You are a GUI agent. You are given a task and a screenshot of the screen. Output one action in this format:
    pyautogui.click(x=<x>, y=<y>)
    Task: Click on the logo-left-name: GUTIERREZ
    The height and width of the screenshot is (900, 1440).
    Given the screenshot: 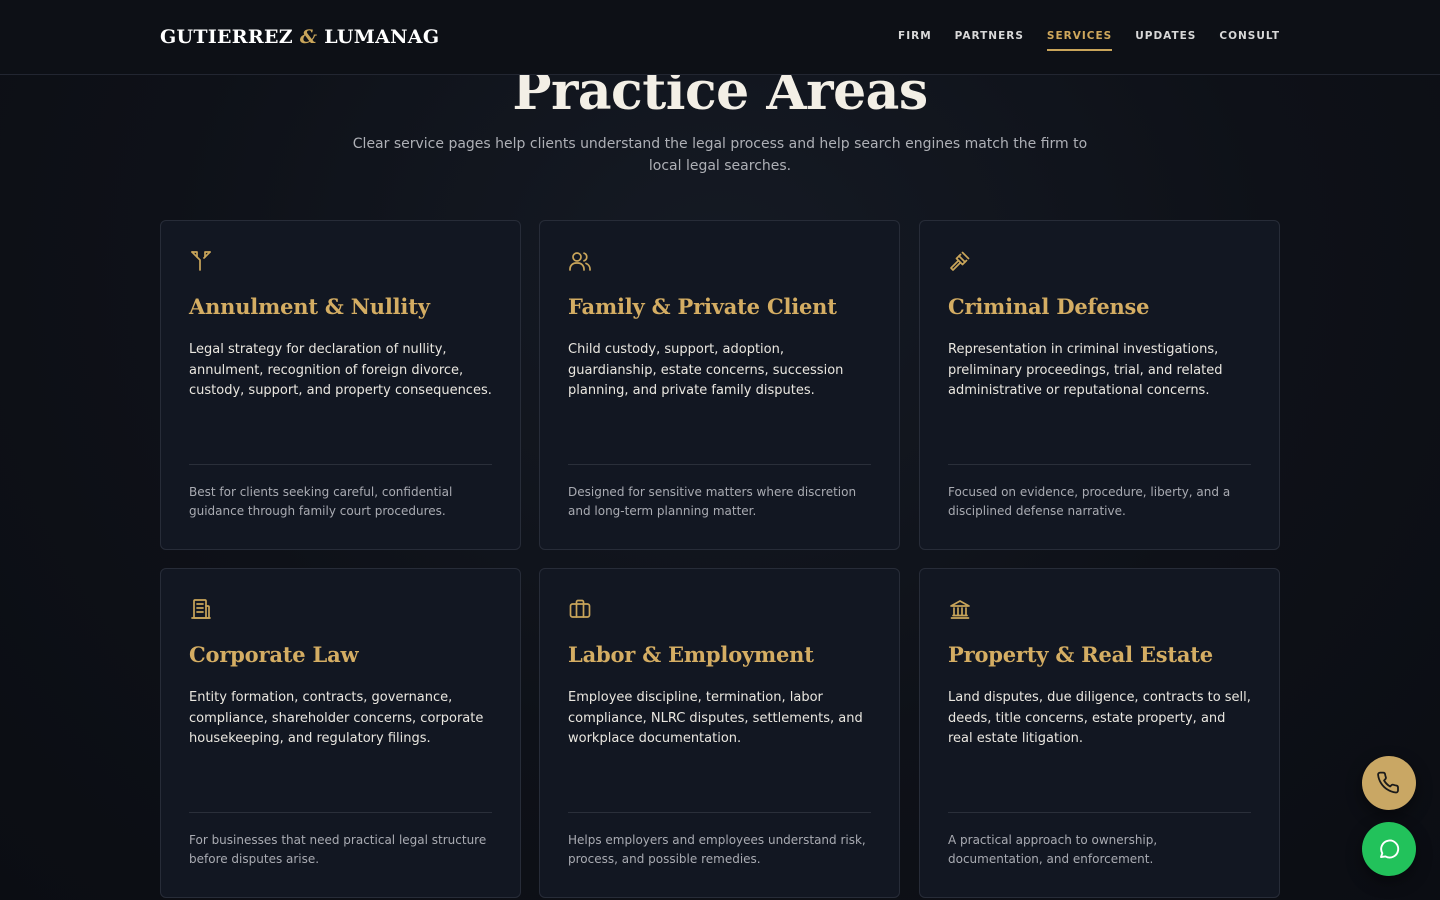 What is the action you would take?
    pyautogui.click(x=226, y=37)
    